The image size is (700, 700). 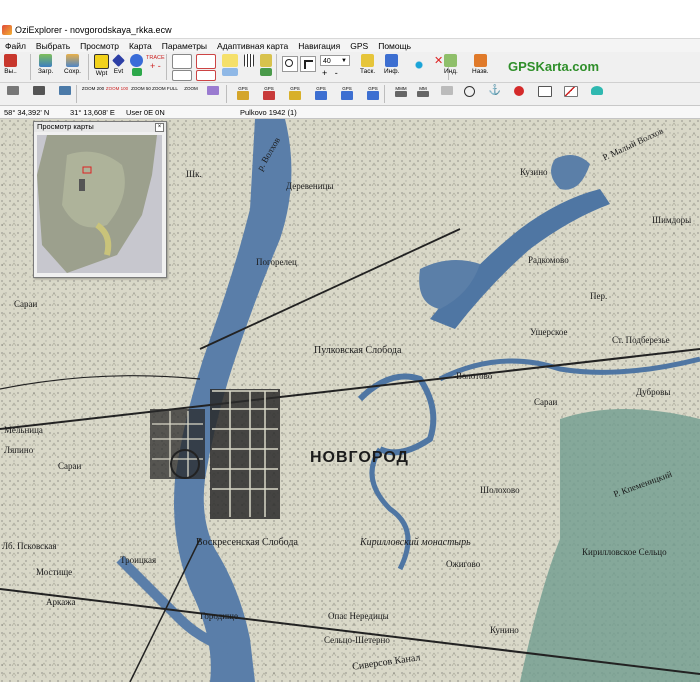 I want to click on menu-gps: GPS, so click(x=359, y=46).